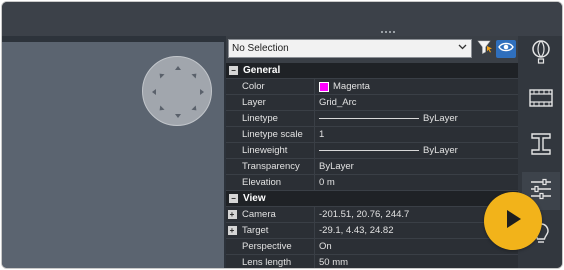  Describe the element at coordinates (272, 134) in the screenshot. I see `property-label: Linetype scale` at that location.